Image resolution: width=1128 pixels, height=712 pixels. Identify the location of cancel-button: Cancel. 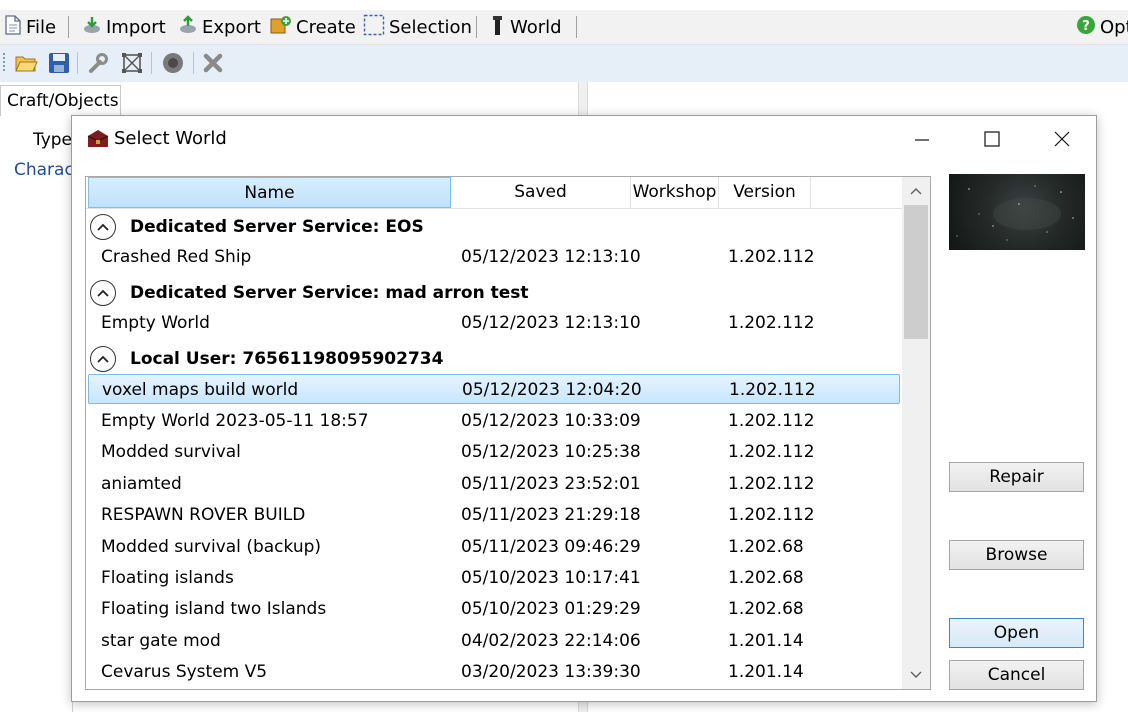
(1016, 675).